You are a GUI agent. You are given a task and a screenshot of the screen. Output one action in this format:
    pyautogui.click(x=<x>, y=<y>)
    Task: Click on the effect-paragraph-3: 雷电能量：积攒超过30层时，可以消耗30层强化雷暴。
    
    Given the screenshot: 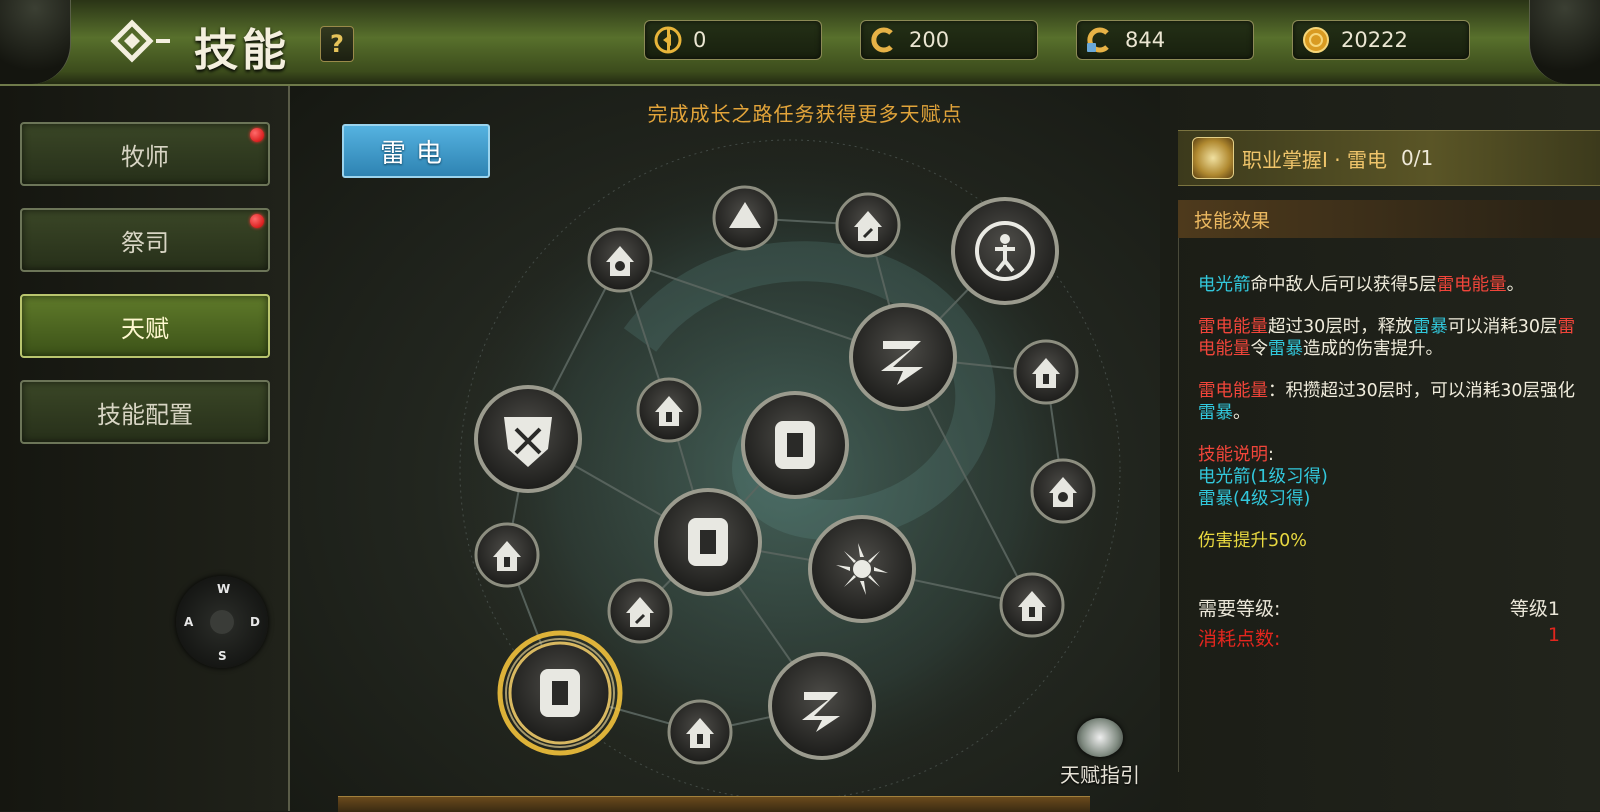 What is the action you would take?
    pyautogui.click(x=1391, y=402)
    